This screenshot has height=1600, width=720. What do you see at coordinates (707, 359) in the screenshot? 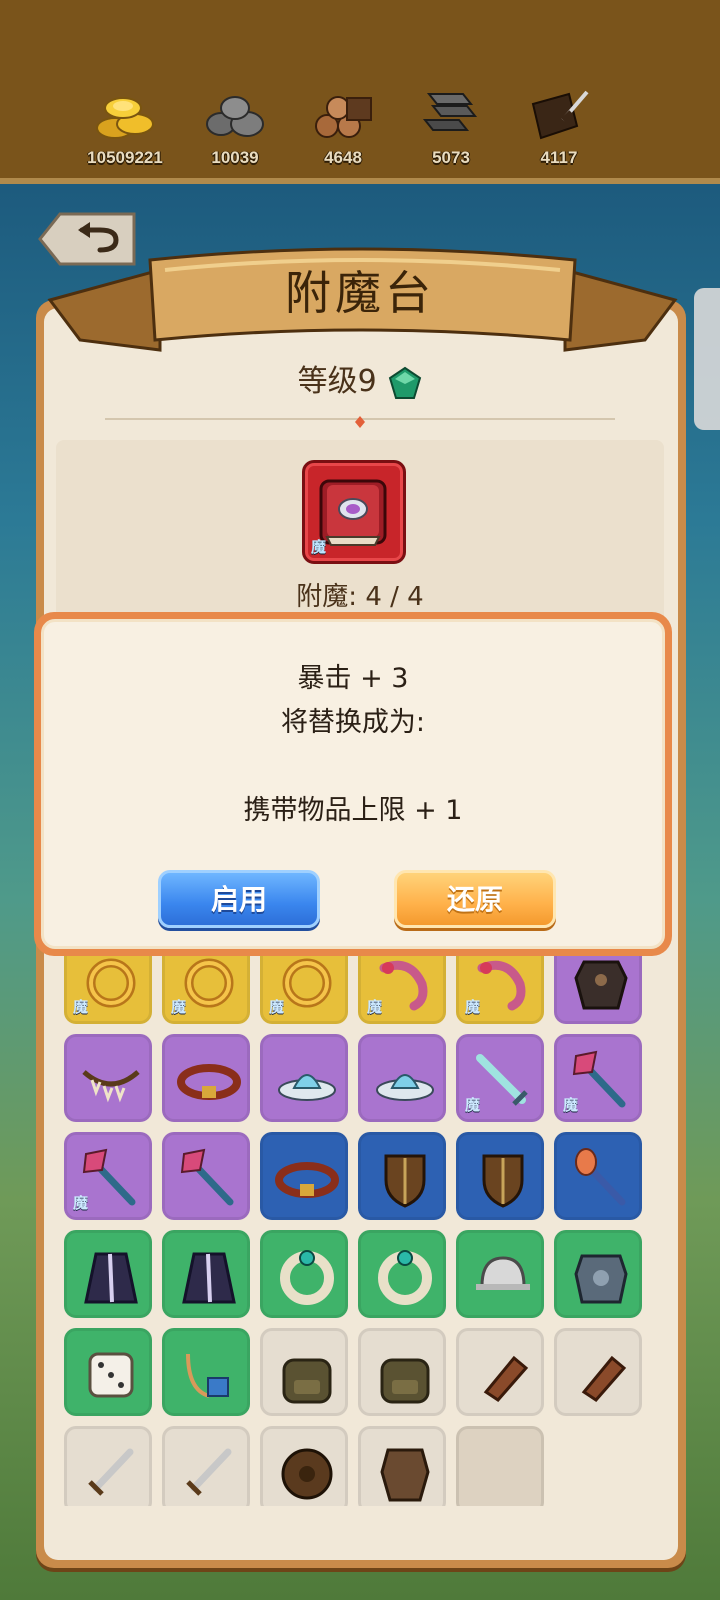
I see `side-scroll-tab` at bounding box center [707, 359].